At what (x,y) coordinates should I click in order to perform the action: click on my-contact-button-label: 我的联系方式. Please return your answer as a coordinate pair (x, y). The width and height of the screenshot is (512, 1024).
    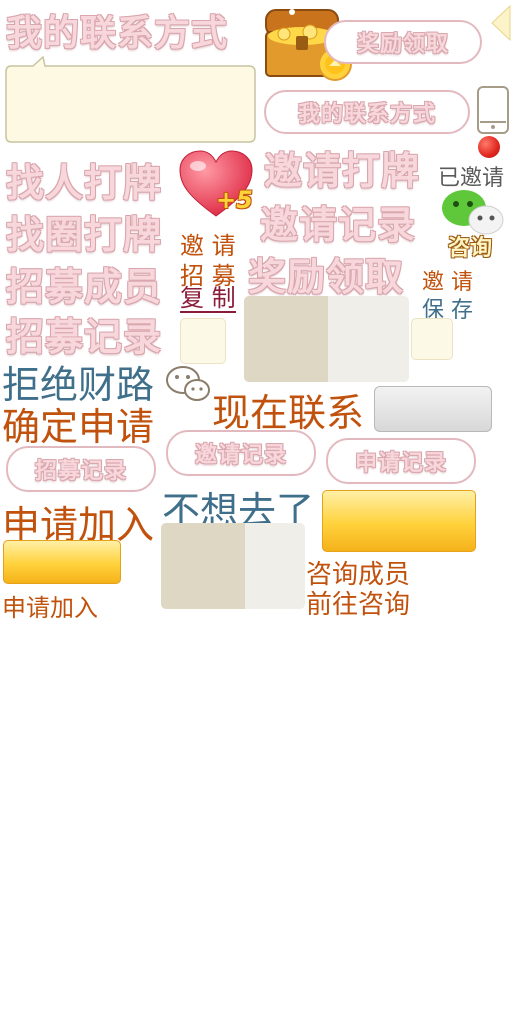
    Looking at the image, I should click on (366, 114).